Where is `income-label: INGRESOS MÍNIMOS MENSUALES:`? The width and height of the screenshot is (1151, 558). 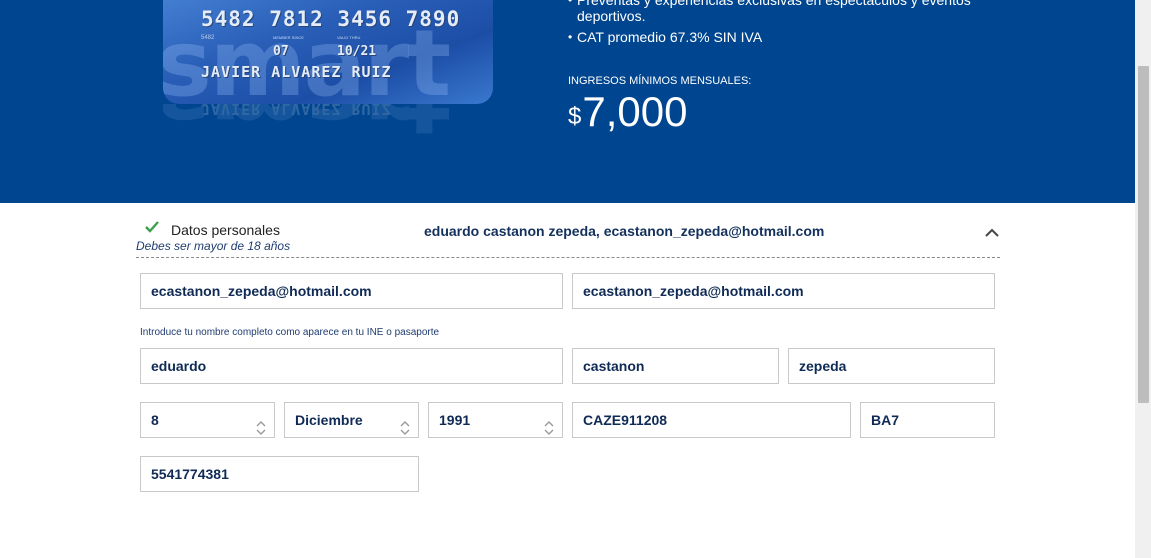 income-label: INGRESOS MÍNIMOS MENSUALES: is located at coordinates (660, 81).